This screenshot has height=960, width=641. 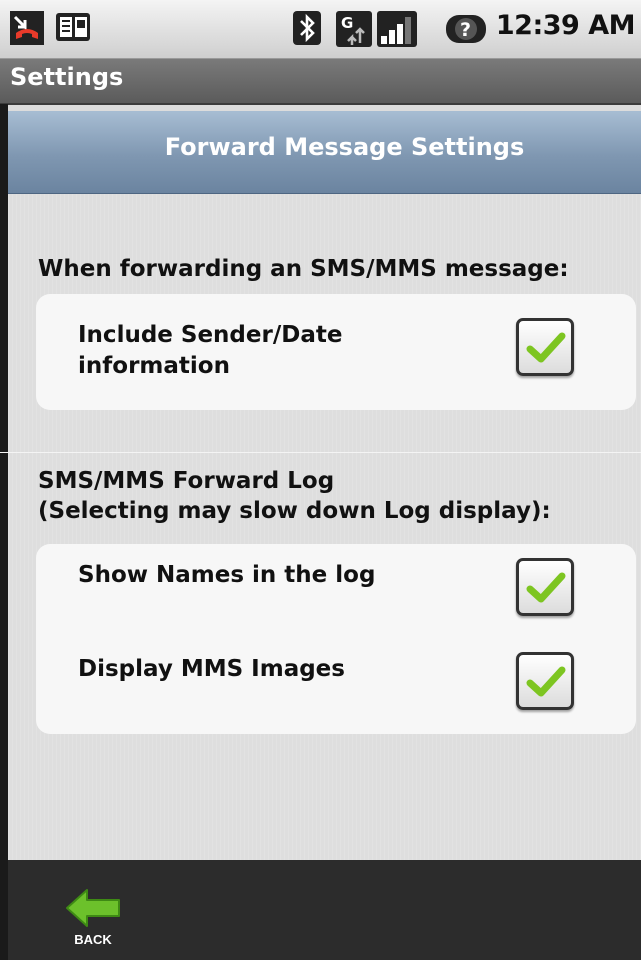 I want to click on display-mms-images-text: Display MMS Images, so click(x=211, y=669).